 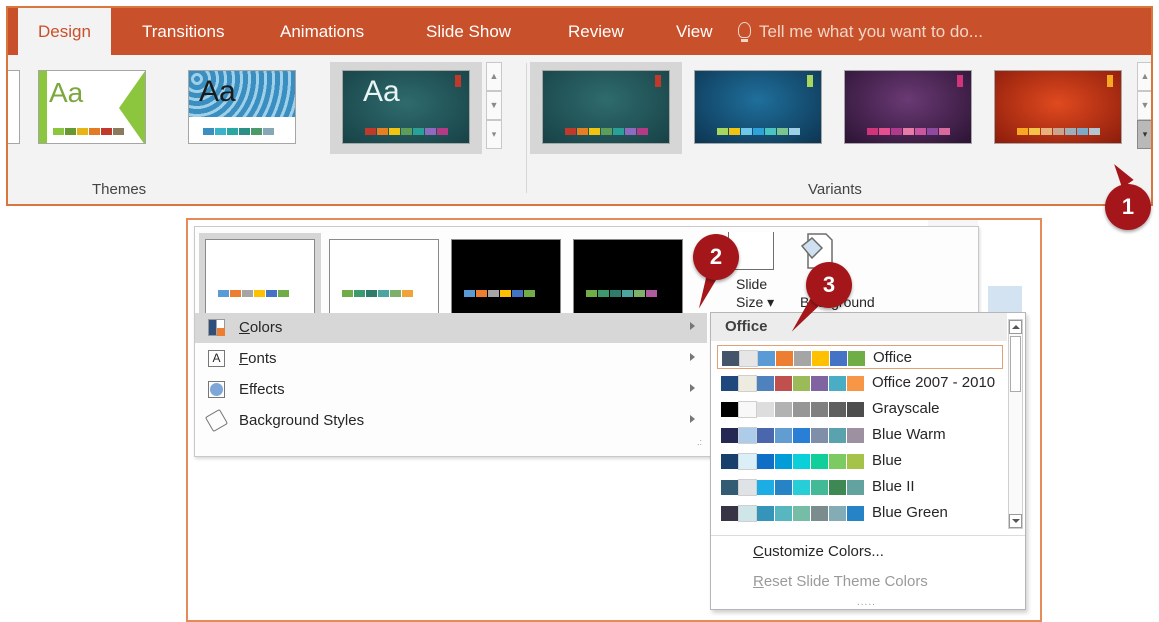 I want to click on callout-badge-3: 3, so click(x=829, y=285).